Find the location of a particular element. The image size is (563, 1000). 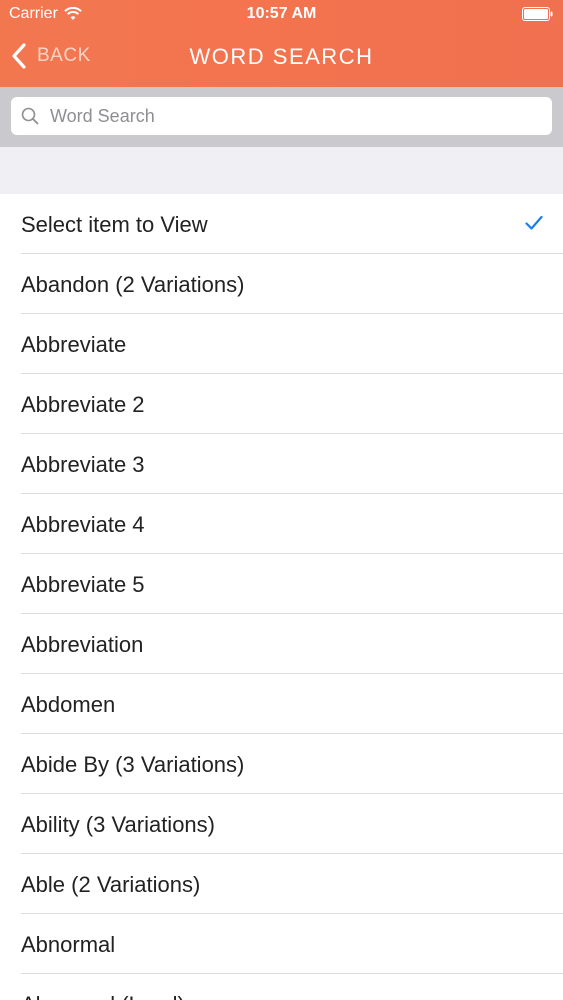

list-item: Abbreviate is located at coordinates (281, 344).